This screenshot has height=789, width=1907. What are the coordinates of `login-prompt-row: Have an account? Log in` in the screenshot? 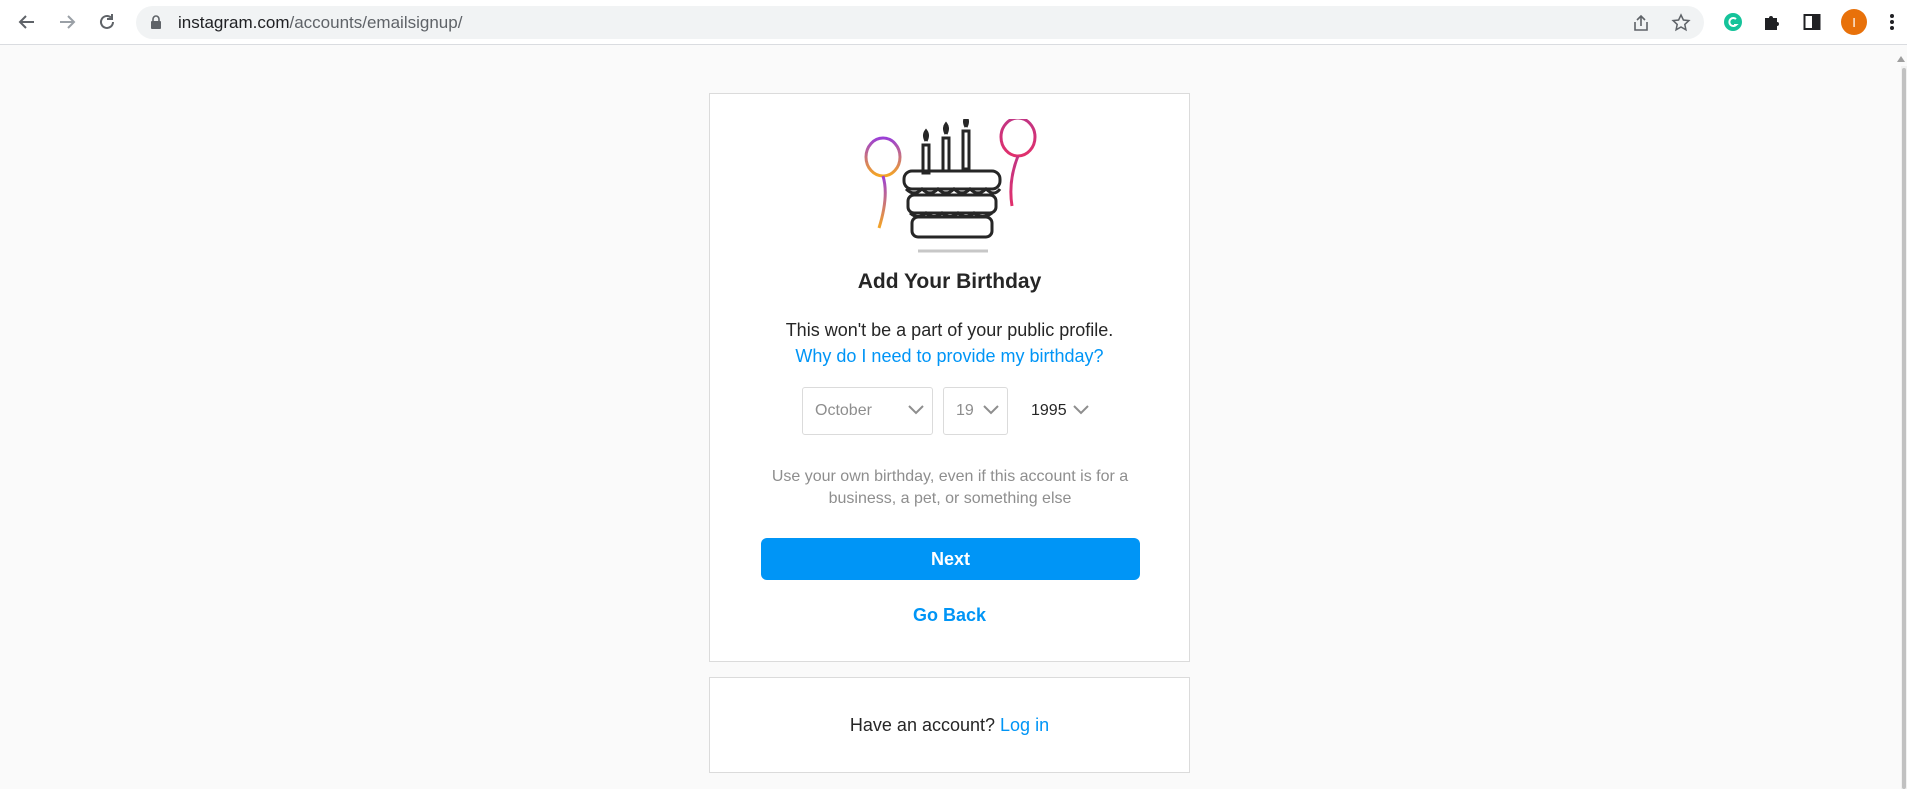 It's located at (949, 725).